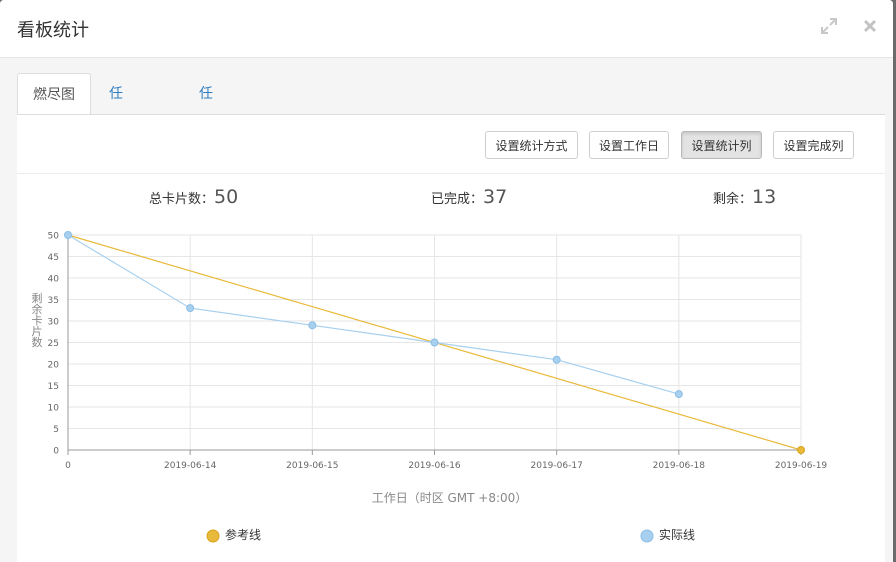 The height and width of the screenshot is (562, 896). I want to click on x-tick-label: 2019-06-16, so click(434, 466).